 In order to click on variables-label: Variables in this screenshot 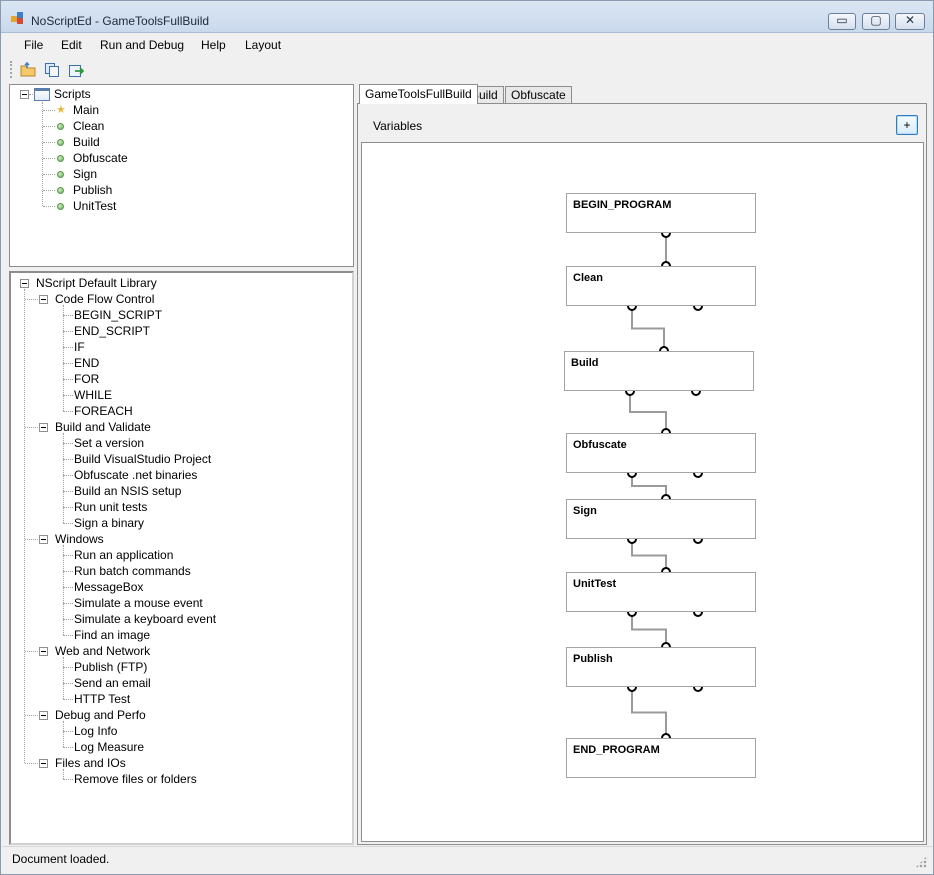, I will do `click(397, 126)`.